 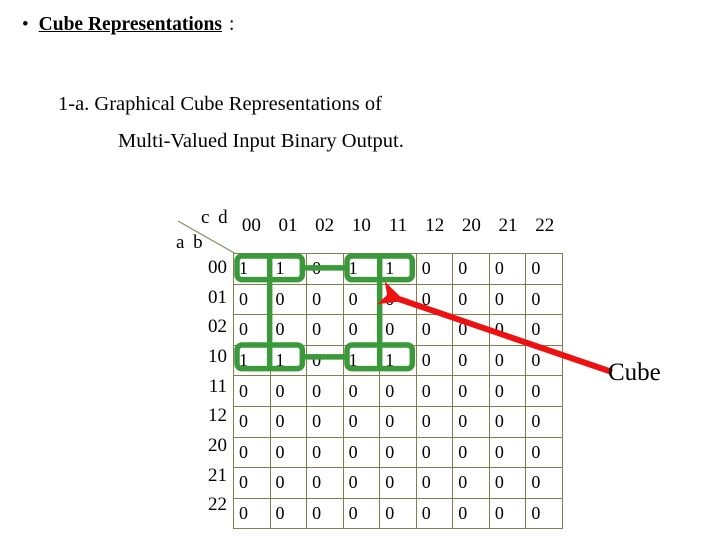 I want to click on row-header: 20, so click(x=217, y=445).